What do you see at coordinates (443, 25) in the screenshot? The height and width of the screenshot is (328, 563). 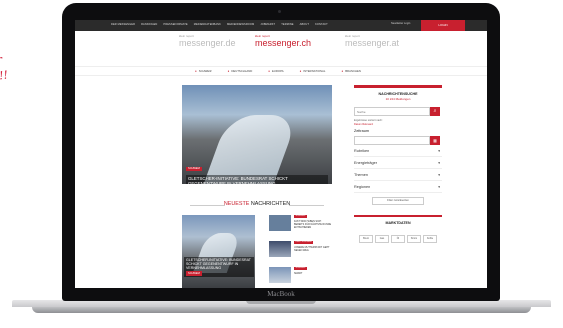 I see `login-button: LOGIN` at bounding box center [443, 25].